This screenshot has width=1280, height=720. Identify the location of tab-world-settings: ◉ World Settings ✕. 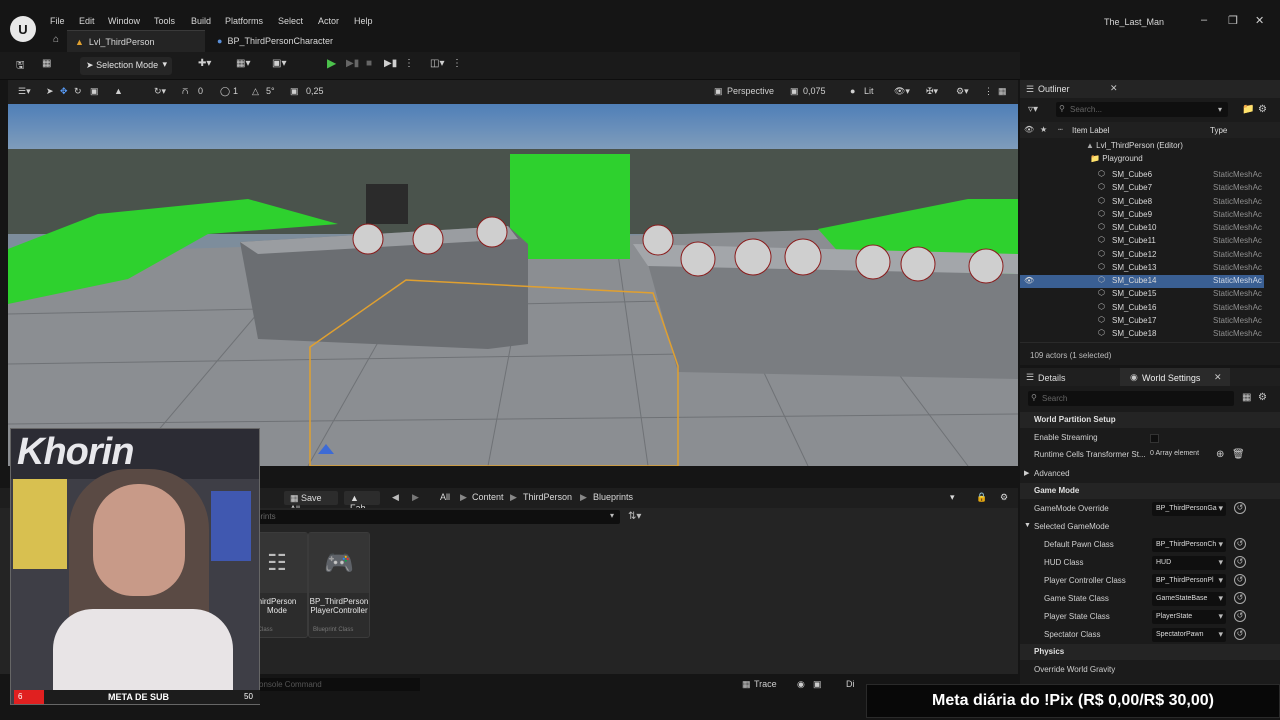
(1175, 377).